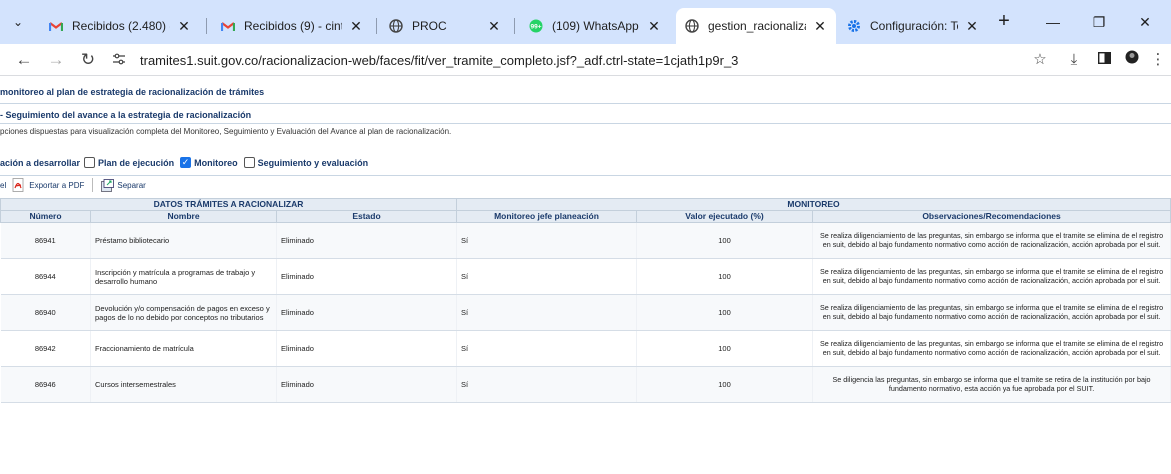  What do you see at coordinates (3, 185) in the screenshot?
I see `actions-prefix: el` at bounding box center [3, 185].